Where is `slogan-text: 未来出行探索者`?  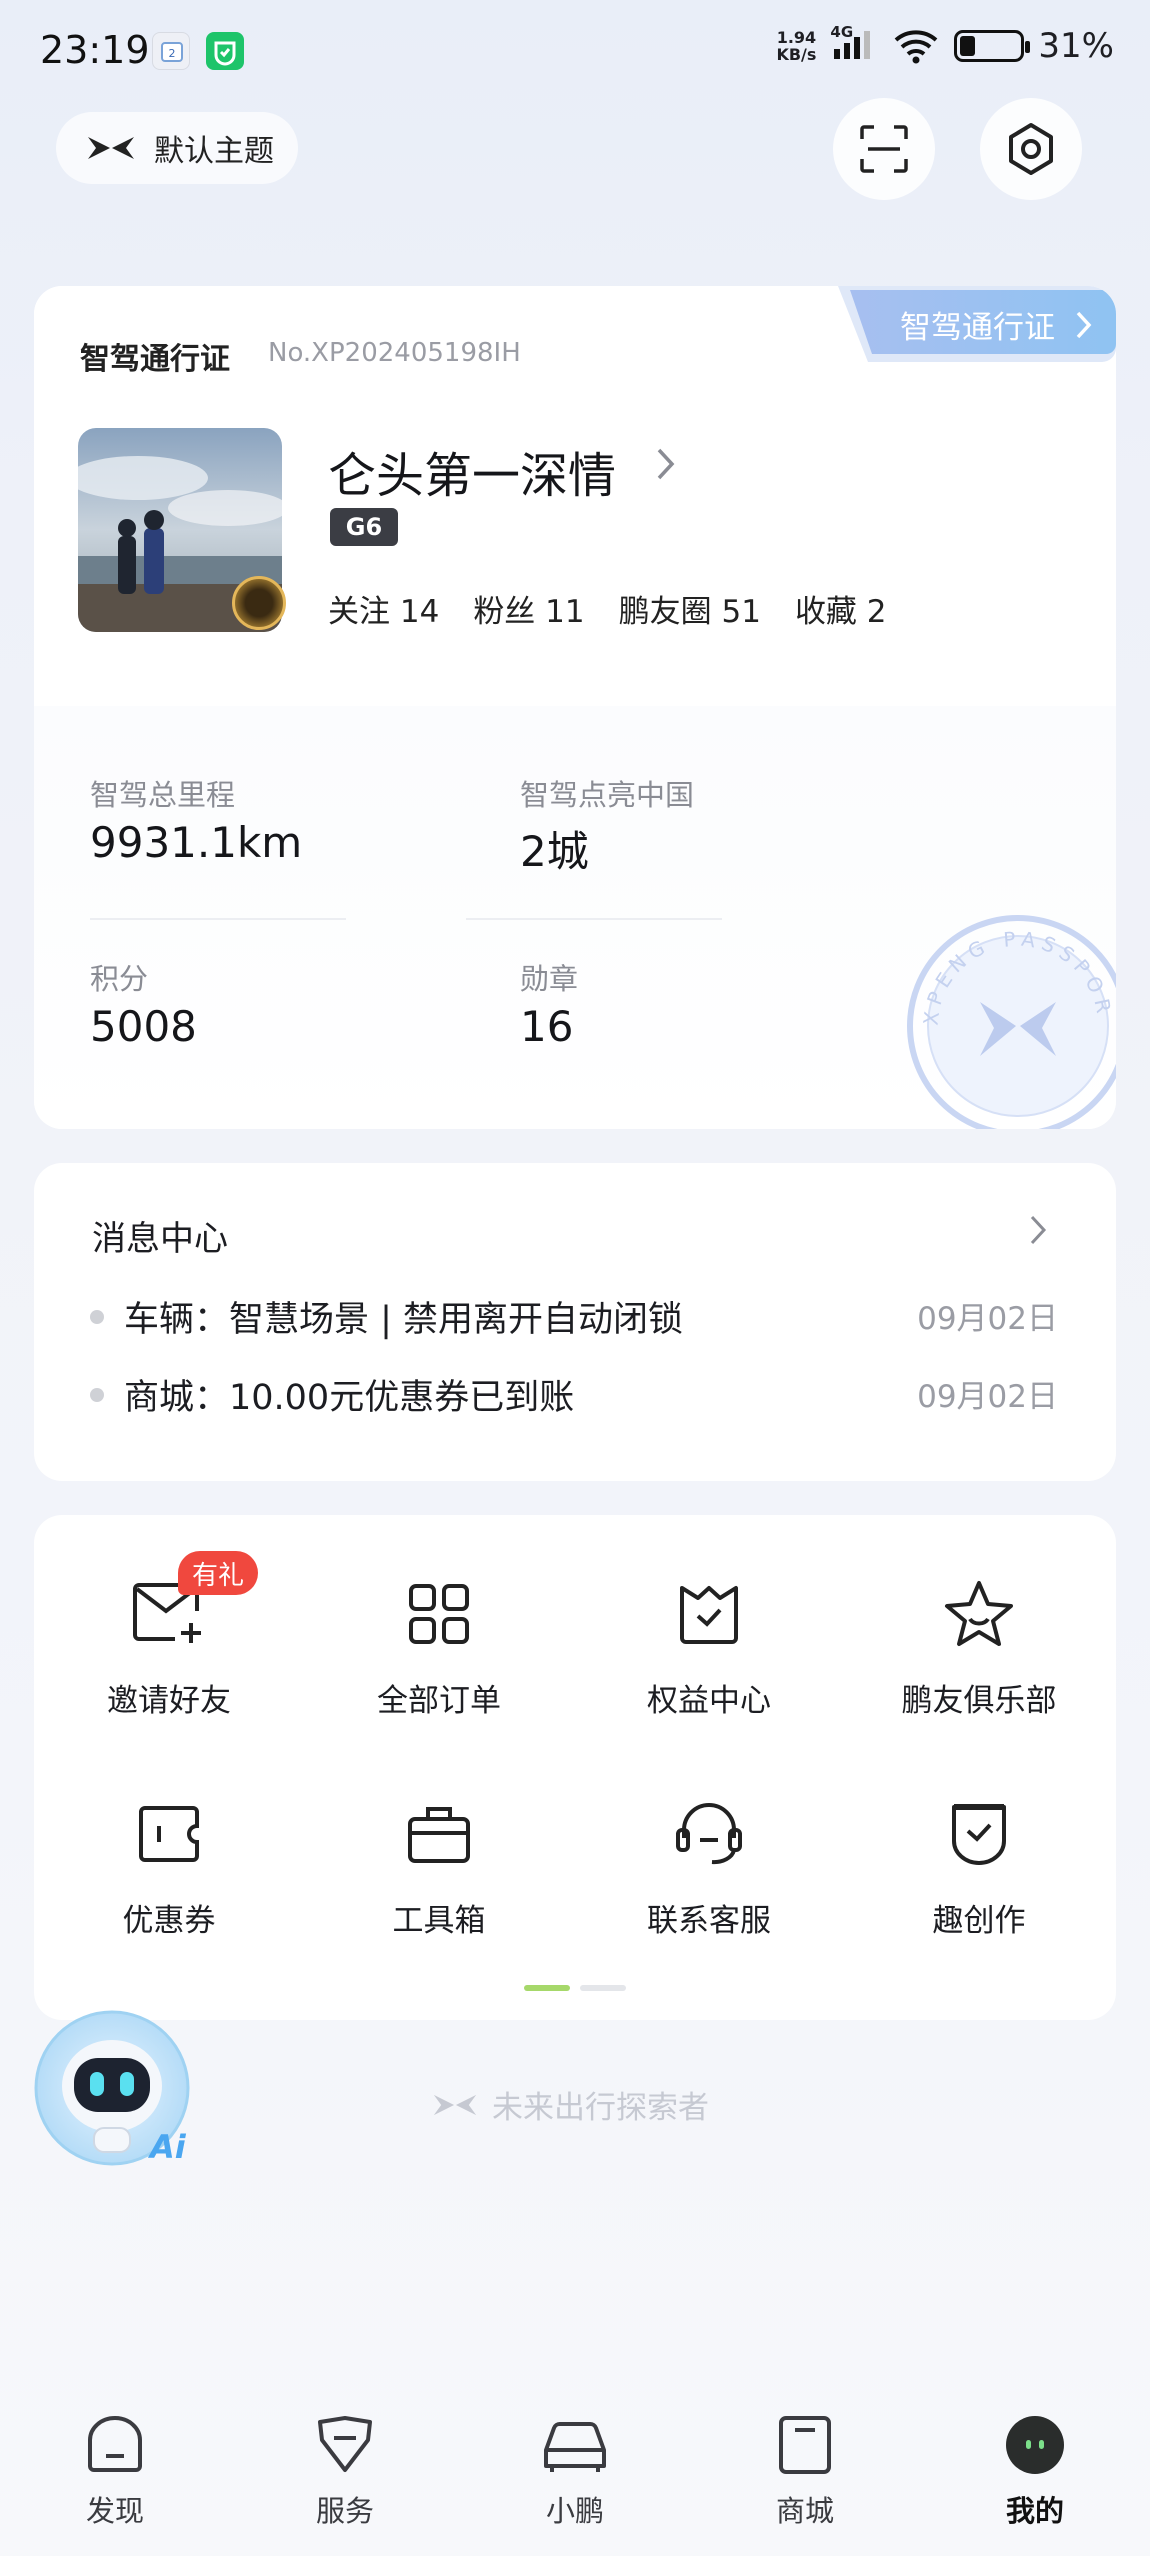
slogan-text: 未来出行探索者 is located at coordinates (600, 2108).